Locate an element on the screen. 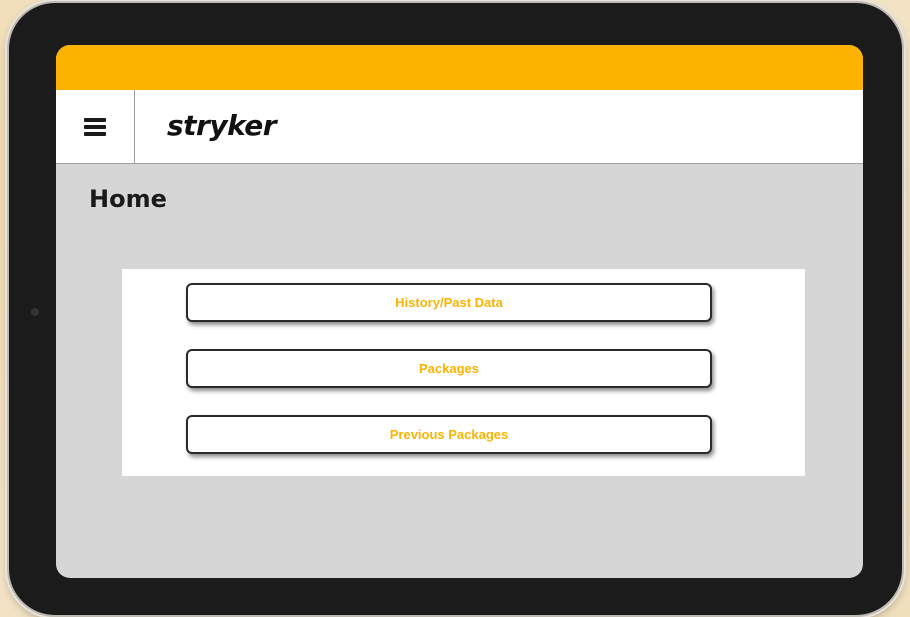  camera-dot is located at coordinates (35, 312).